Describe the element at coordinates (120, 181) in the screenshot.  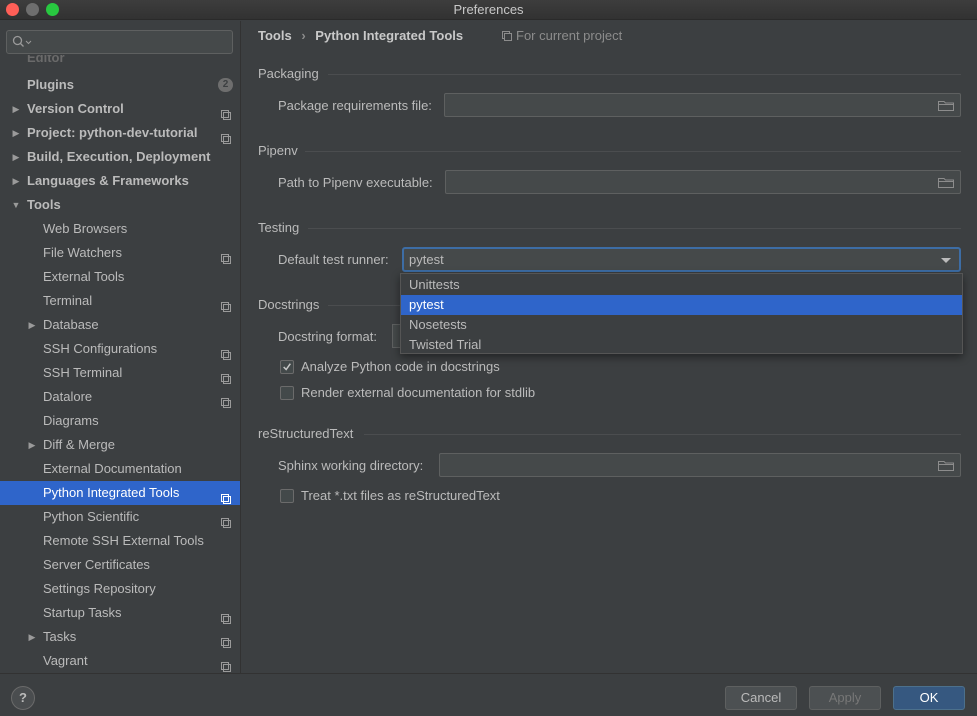
I see `sidebar-item: ▶ Languages & Frameworks` at that location.